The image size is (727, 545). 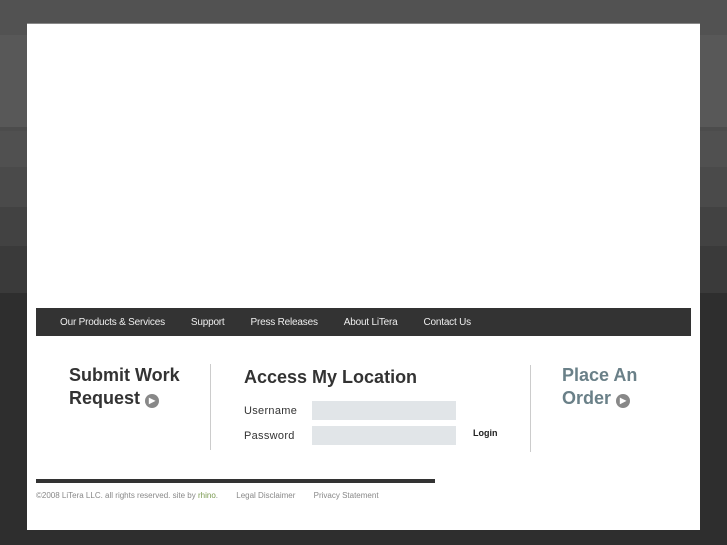 I want to click on nav-about: About LiTera, so click(x=371, y=322).